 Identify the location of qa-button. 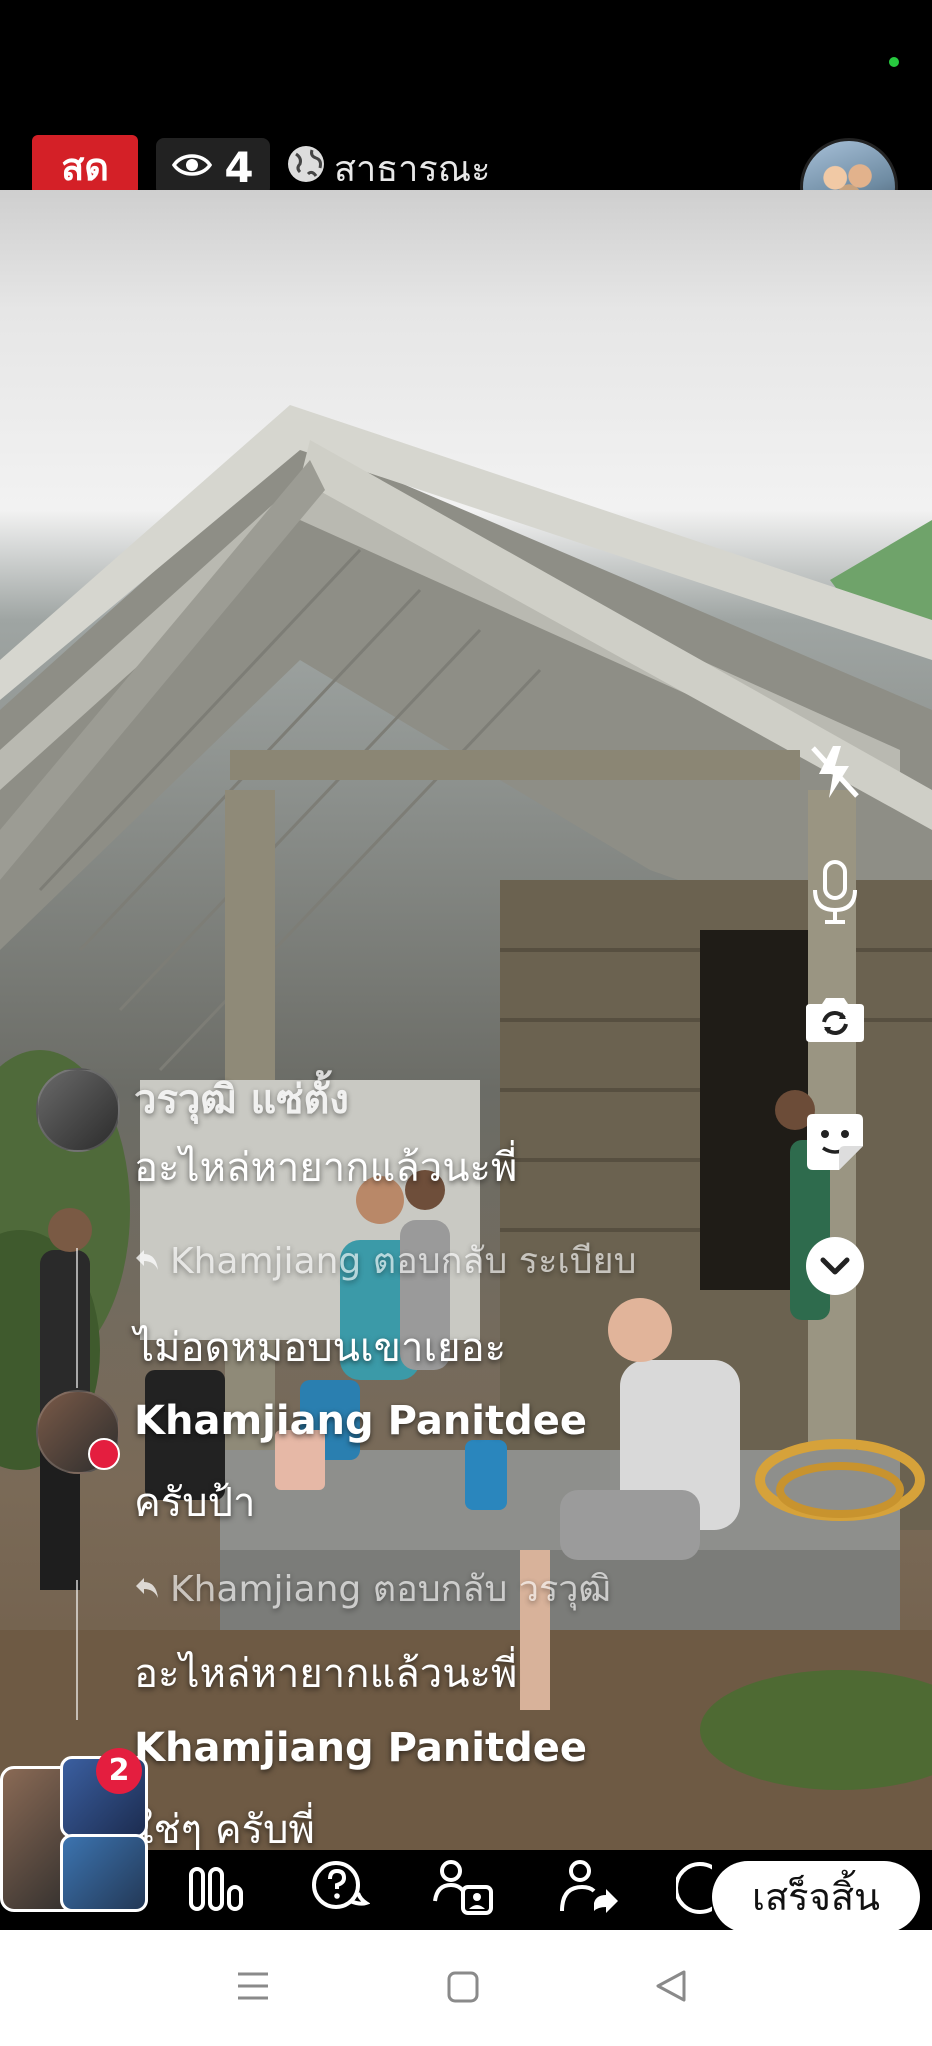
(340, 1890).